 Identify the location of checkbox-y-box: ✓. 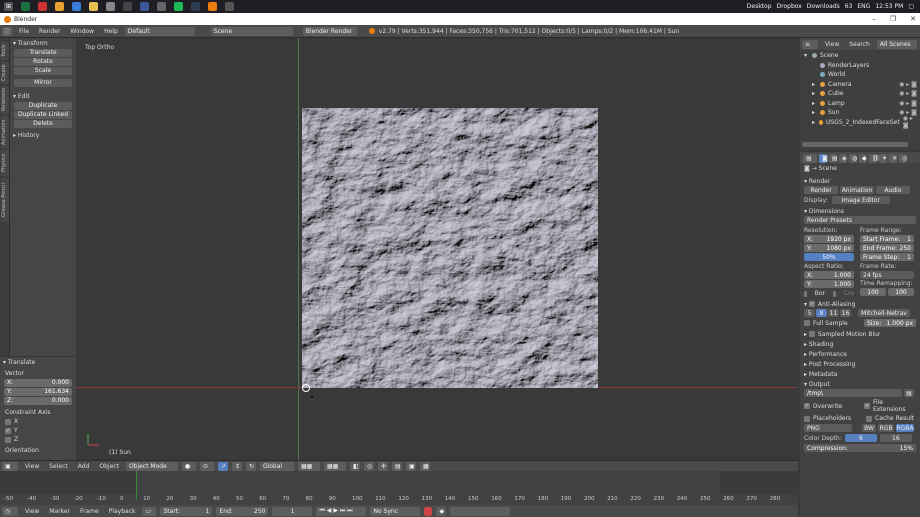
(8, 430).